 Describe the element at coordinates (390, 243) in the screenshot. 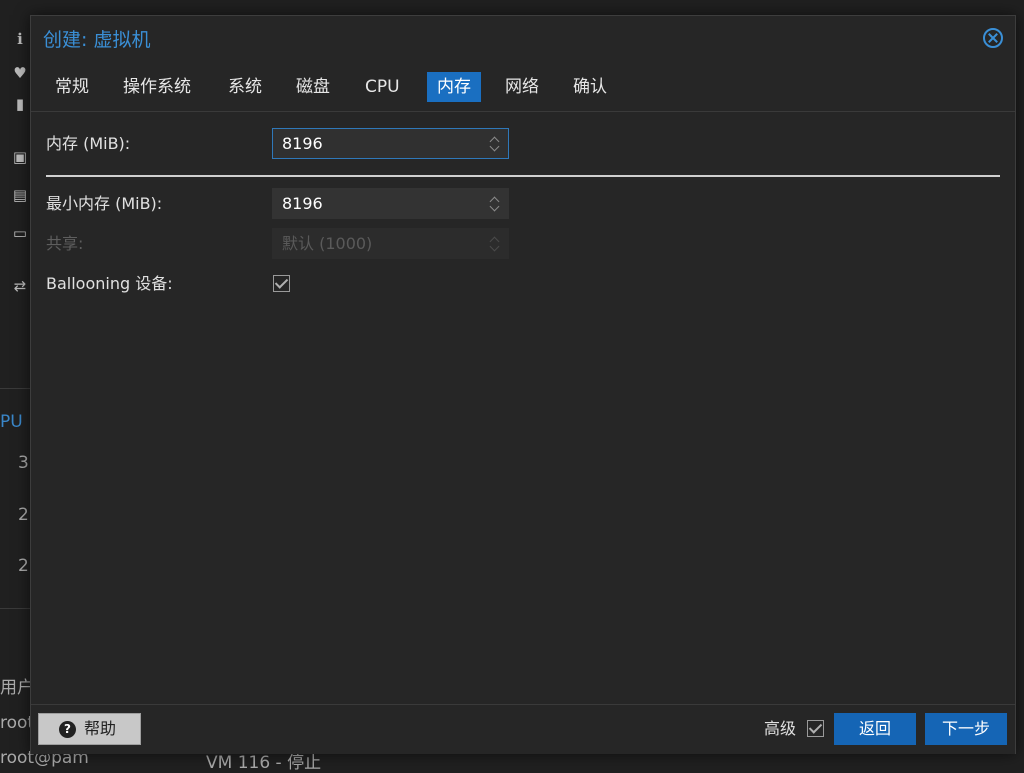

I see `shares-input: 默认 (1000)` at that location.